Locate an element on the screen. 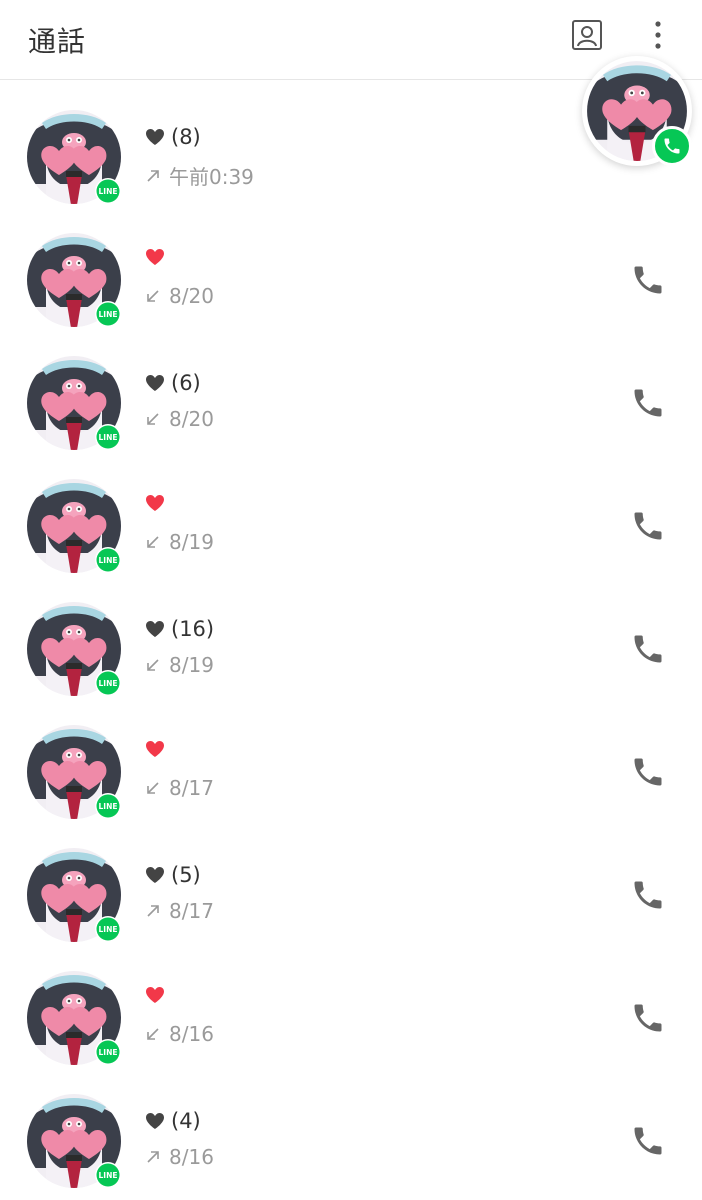 The height and width of the screenshot is (1200, 702). call-detail: 8/20 is located at coordinates (179, 419).